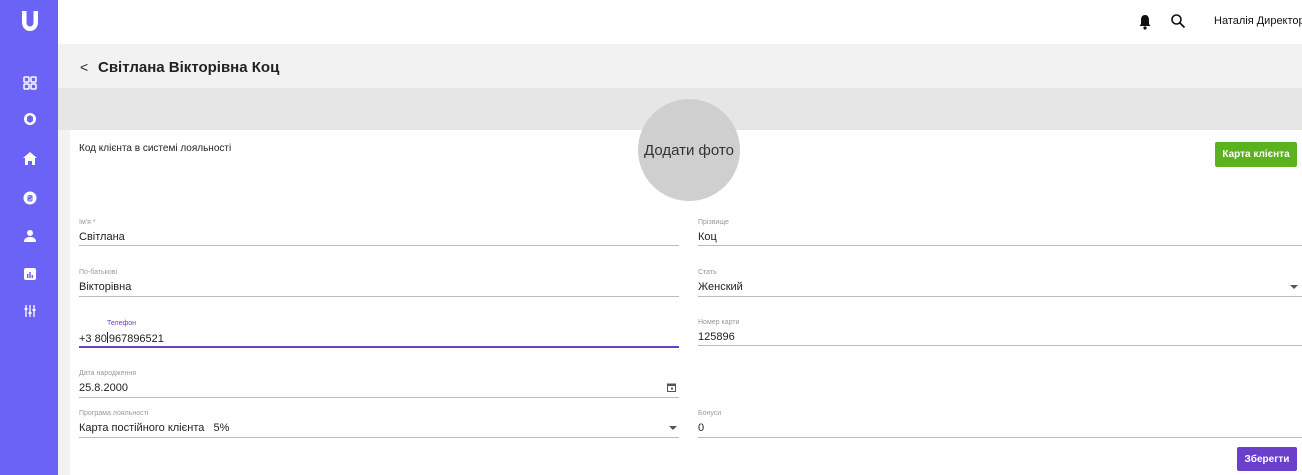 This screenshot has width=1302, height=475. What do you see at coordinates (671, 387) in the screenshot?
I see `calendar-icon` at bounding box center [671, 387].